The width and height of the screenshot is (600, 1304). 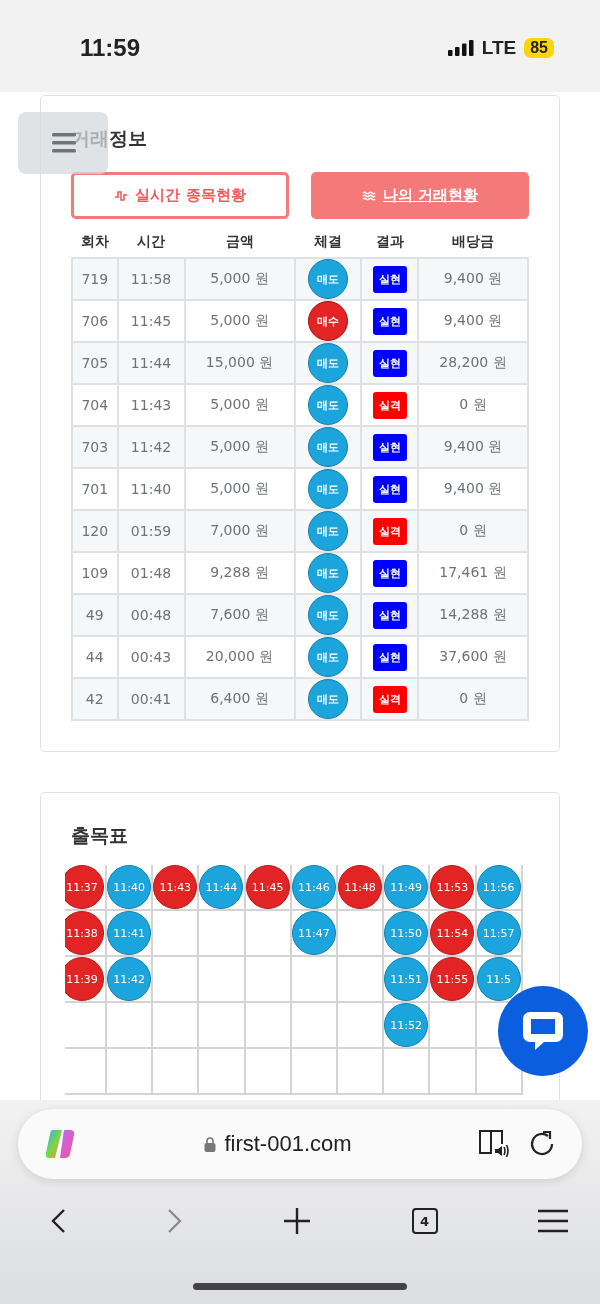 I want to click on trade-badge: 매수, so click(x=327, y=321).